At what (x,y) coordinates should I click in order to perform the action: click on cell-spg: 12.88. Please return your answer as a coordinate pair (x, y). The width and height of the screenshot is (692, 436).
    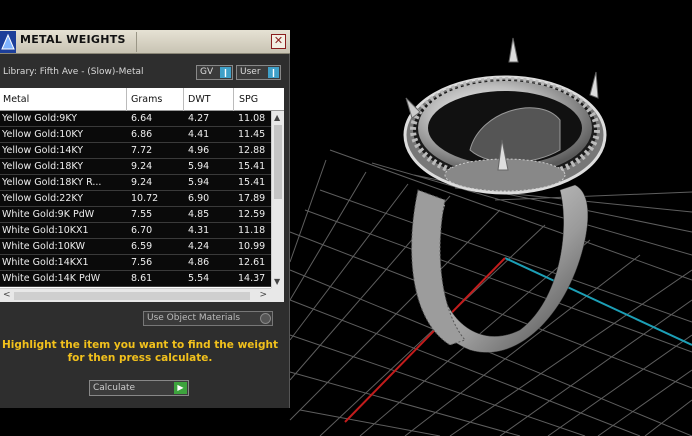
    Looking at the image, I should click on (252, 150).